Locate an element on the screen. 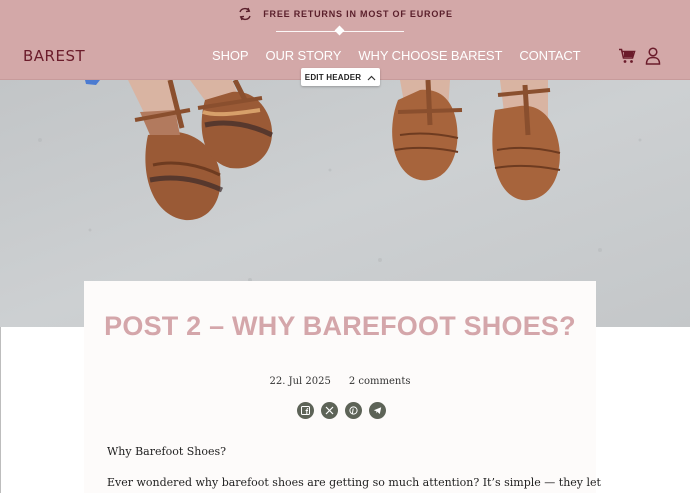  returns-arrows-icon is located at coordinates (245, 14).